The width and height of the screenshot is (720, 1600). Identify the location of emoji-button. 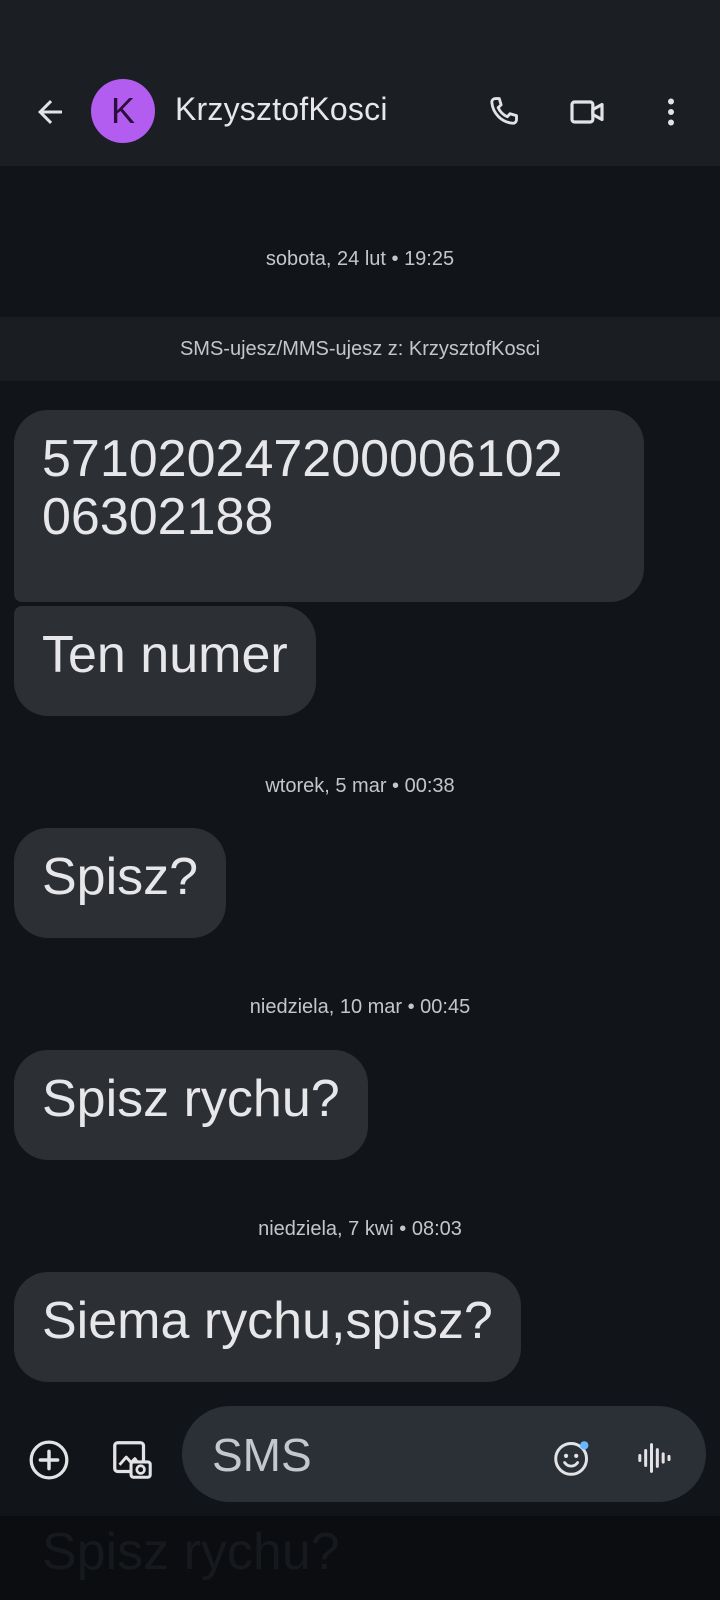
(572, 1458).